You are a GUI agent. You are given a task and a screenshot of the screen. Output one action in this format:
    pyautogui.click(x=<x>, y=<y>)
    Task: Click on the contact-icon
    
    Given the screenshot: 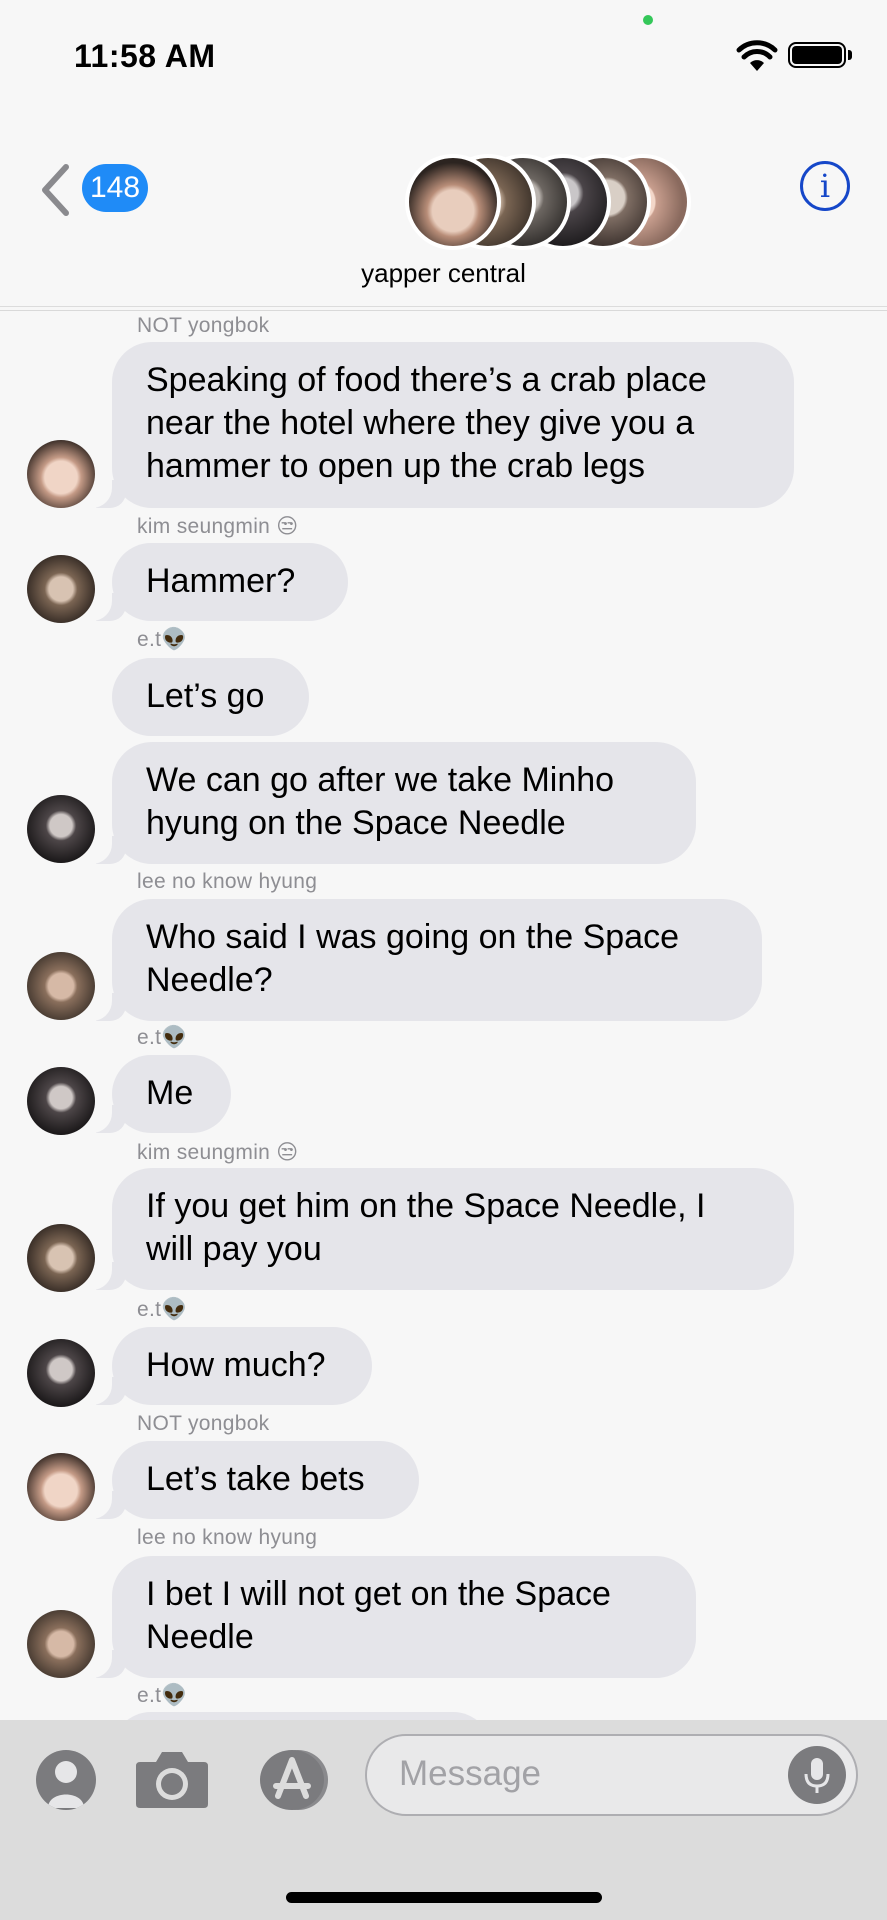 What is the action you would take?
    pyautogui.click(x=66, y=1780)
    